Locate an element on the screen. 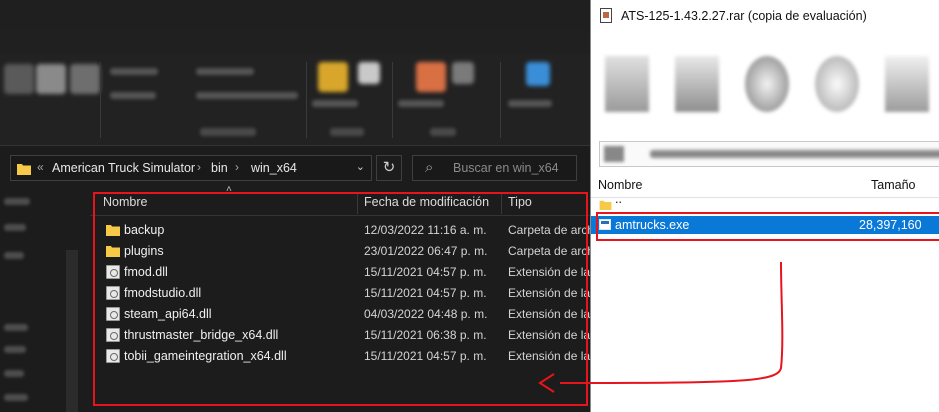 The image size is (939, 412). ribbon-new-item-icon is located at coordinates (369, 73).